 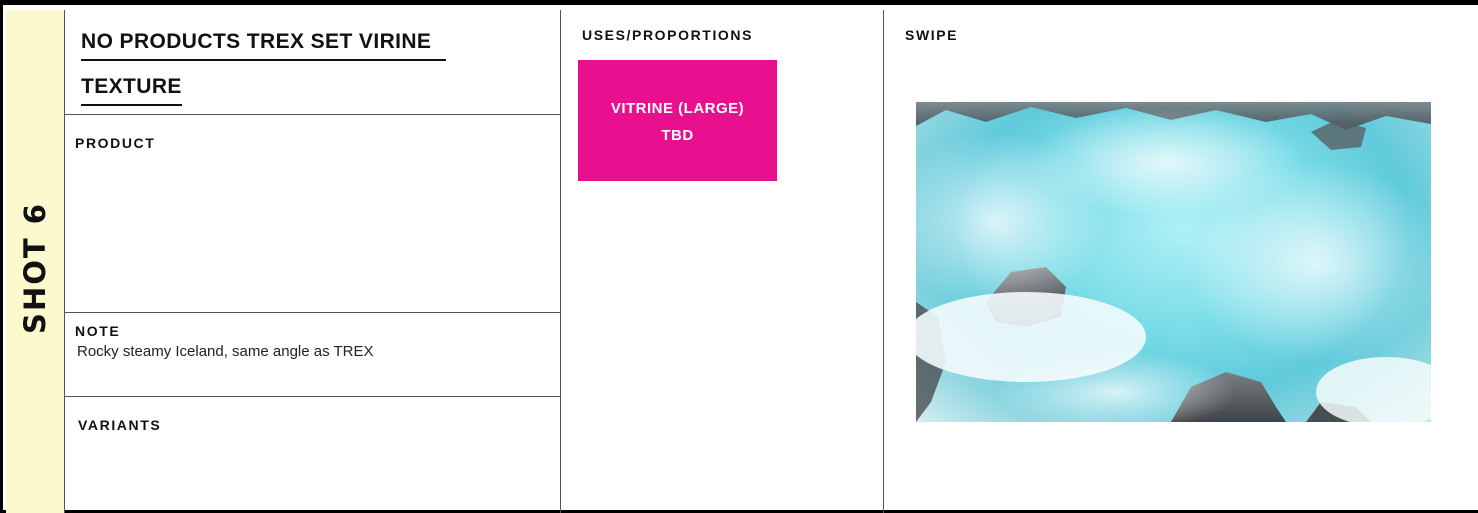 What do you see at coordinates (313, 62) in the screenshot?
I see `title-block: NO PRODUCTS TREX SET VIRINE TEXTURE` at bounding box center [313, 62].